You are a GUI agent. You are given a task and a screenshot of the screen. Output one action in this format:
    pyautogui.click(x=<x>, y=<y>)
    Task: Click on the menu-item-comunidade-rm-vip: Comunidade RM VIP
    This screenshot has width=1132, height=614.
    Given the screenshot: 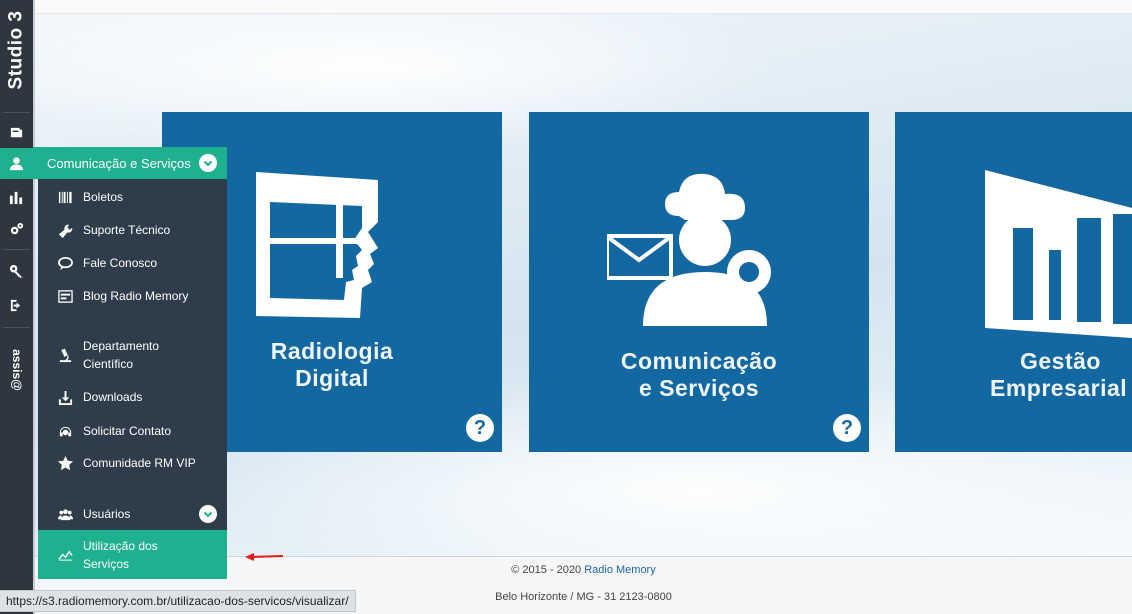 What is the action you would take?
    pyautogui.click(x=132, y=463)
    